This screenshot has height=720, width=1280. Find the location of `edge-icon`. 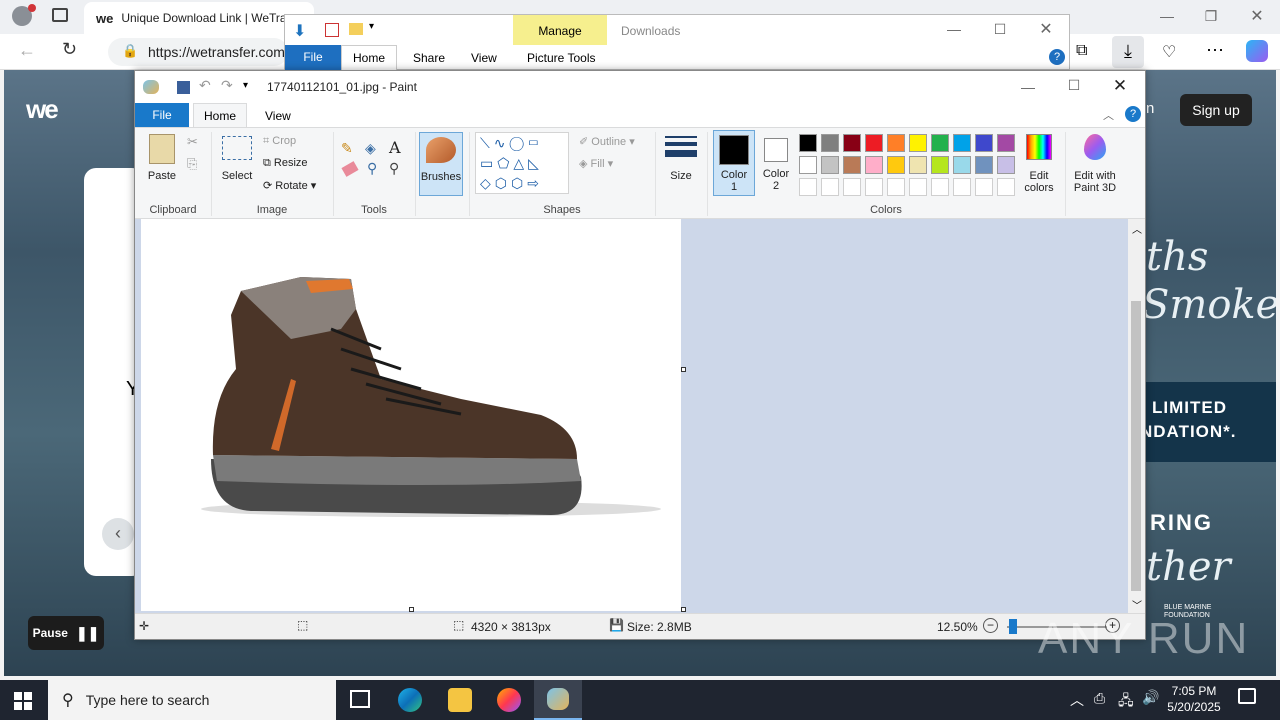

edge-icon is located at coordinates (410, 700).